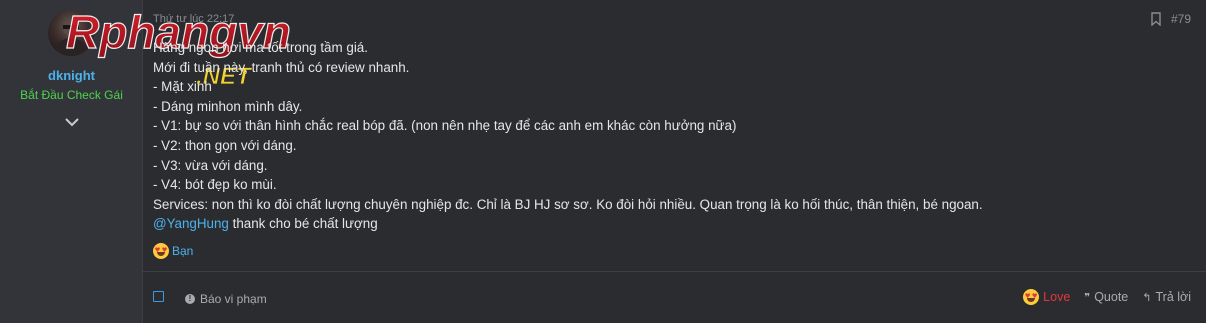 The image size is (1206, 323). Describe the element at coordinates (215, 185) in the screenshot. I see `post-line: - V4: bót đẹp ko mùi.` at that location.